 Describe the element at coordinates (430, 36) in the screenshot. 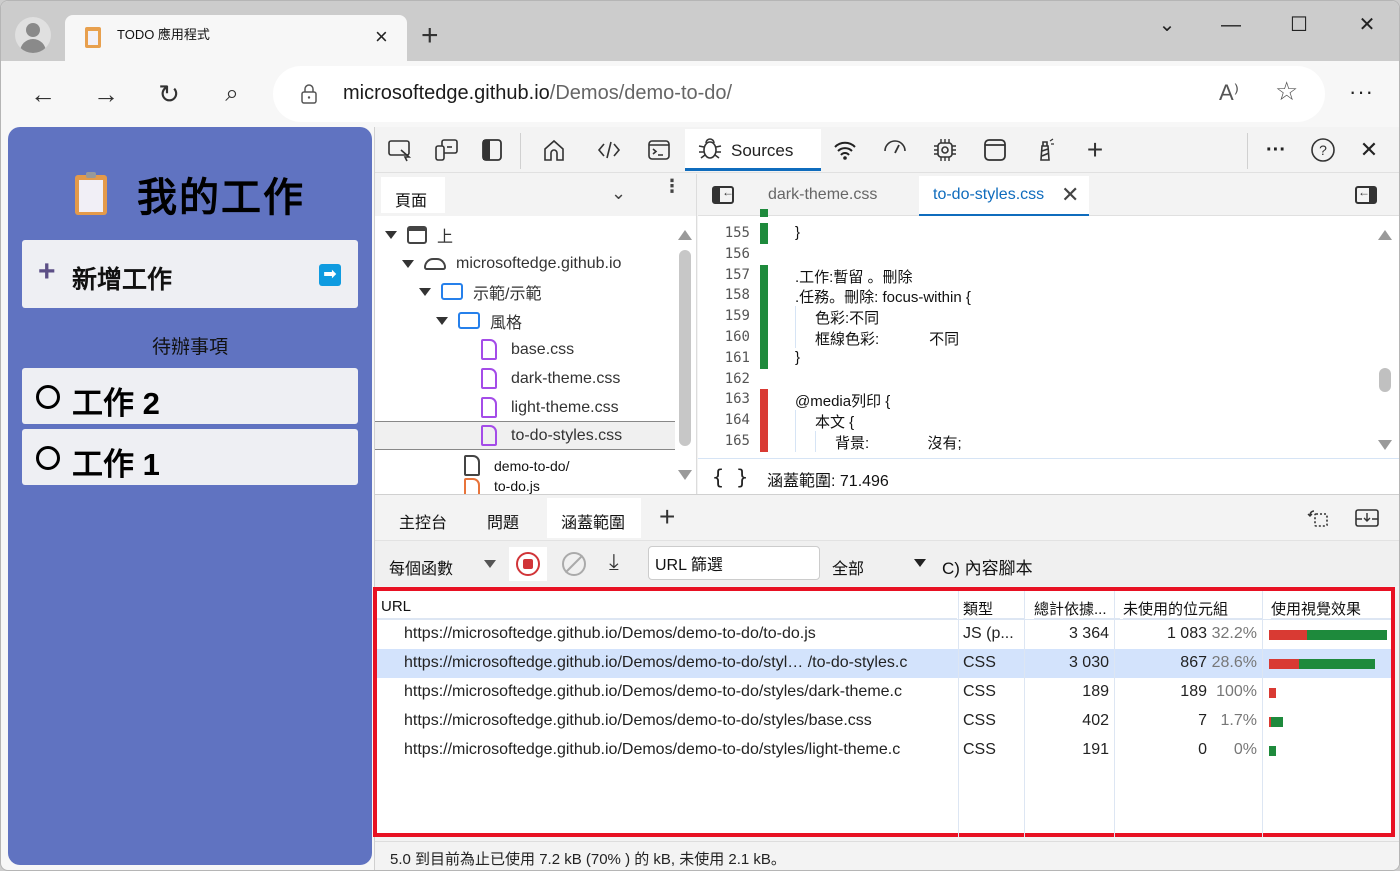

I see `new-tab-button: +` at that location.